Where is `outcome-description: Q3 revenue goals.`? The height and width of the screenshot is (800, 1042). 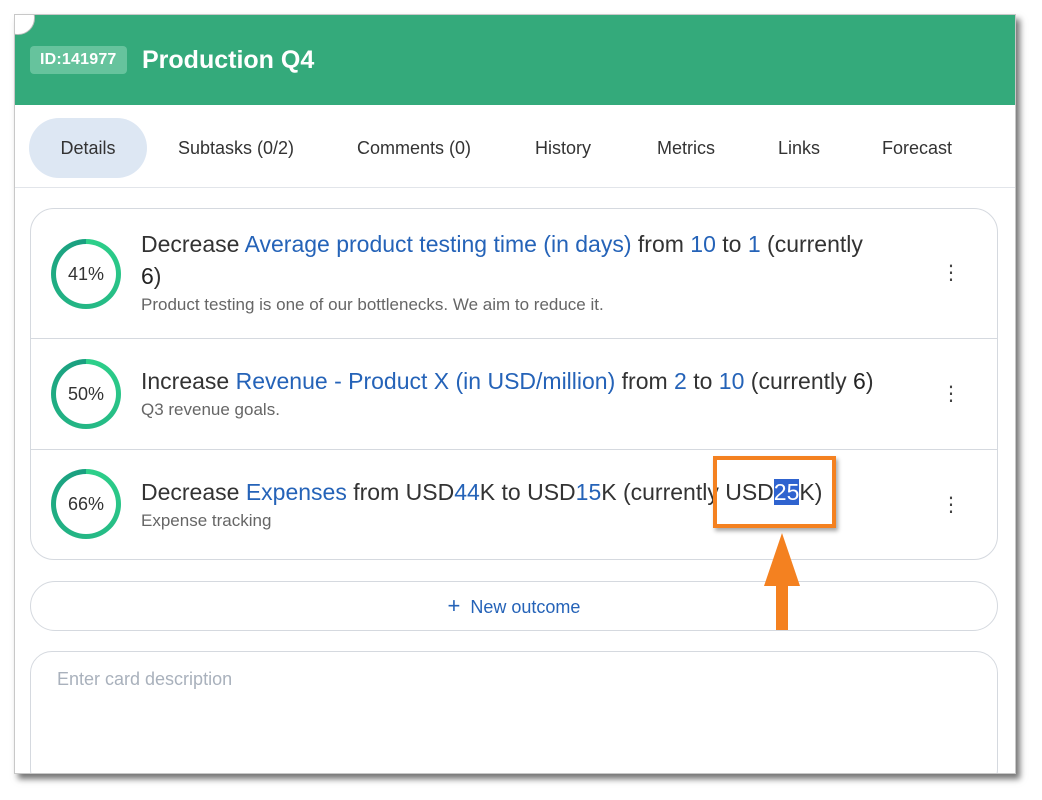 outcome-description: Q3 revenue goals. is located at coordinates (210, 409).